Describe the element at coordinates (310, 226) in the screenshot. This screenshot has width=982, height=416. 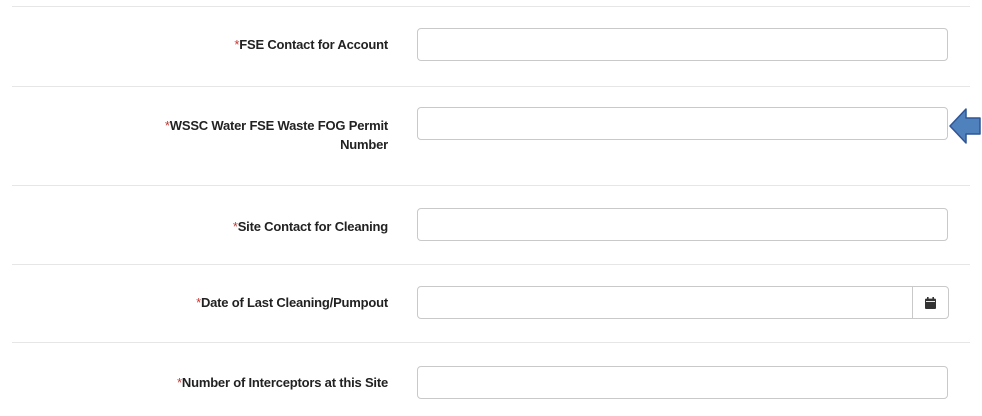
I see `site-contact-label: *Site Contact for Cleaning` at that location.